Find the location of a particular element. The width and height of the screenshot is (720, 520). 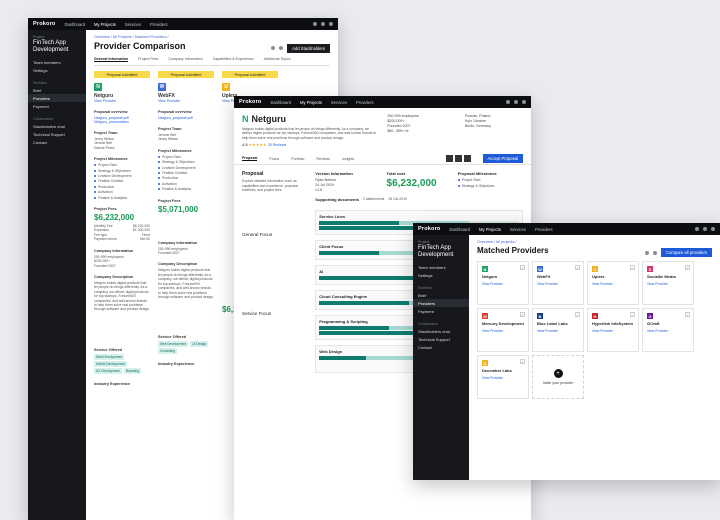

accept-proposal-button: Accept Proposal is located at coordinates (502, 159).